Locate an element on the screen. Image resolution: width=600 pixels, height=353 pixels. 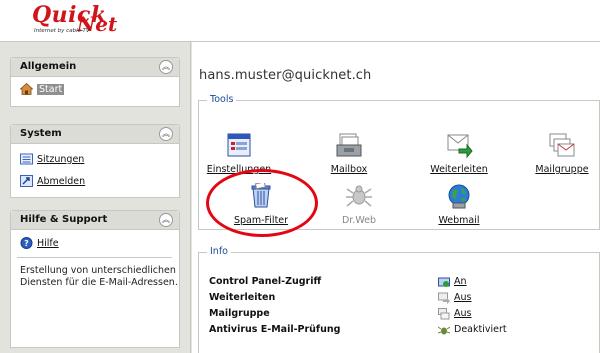
sidebar-item-abmelden: Abmelden is located at coordinates (52, 181).